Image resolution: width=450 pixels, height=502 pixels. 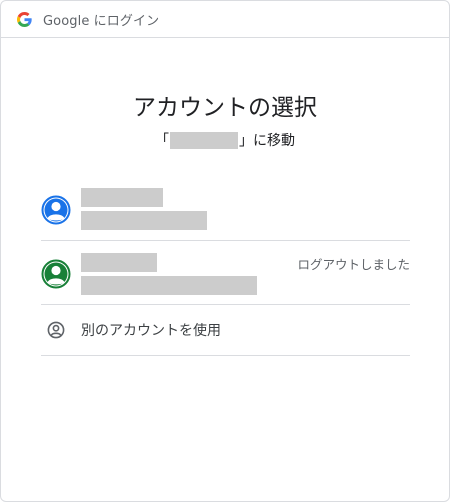 What do you see at coordinates (353, 264) in the screenshot?
I see `signed-out-status: ログアウトしました` at bounding box center [353, 264].